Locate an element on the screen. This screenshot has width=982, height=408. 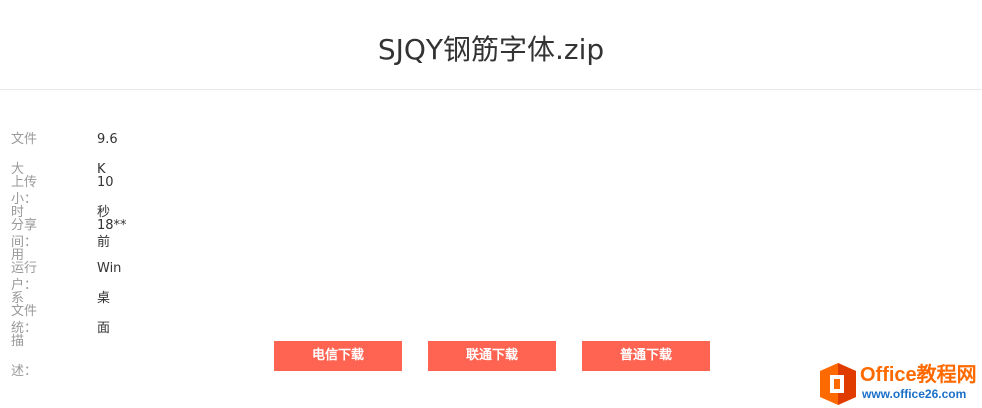
telecom-download-button: 电信下载 is located at coordinates (338, 356).